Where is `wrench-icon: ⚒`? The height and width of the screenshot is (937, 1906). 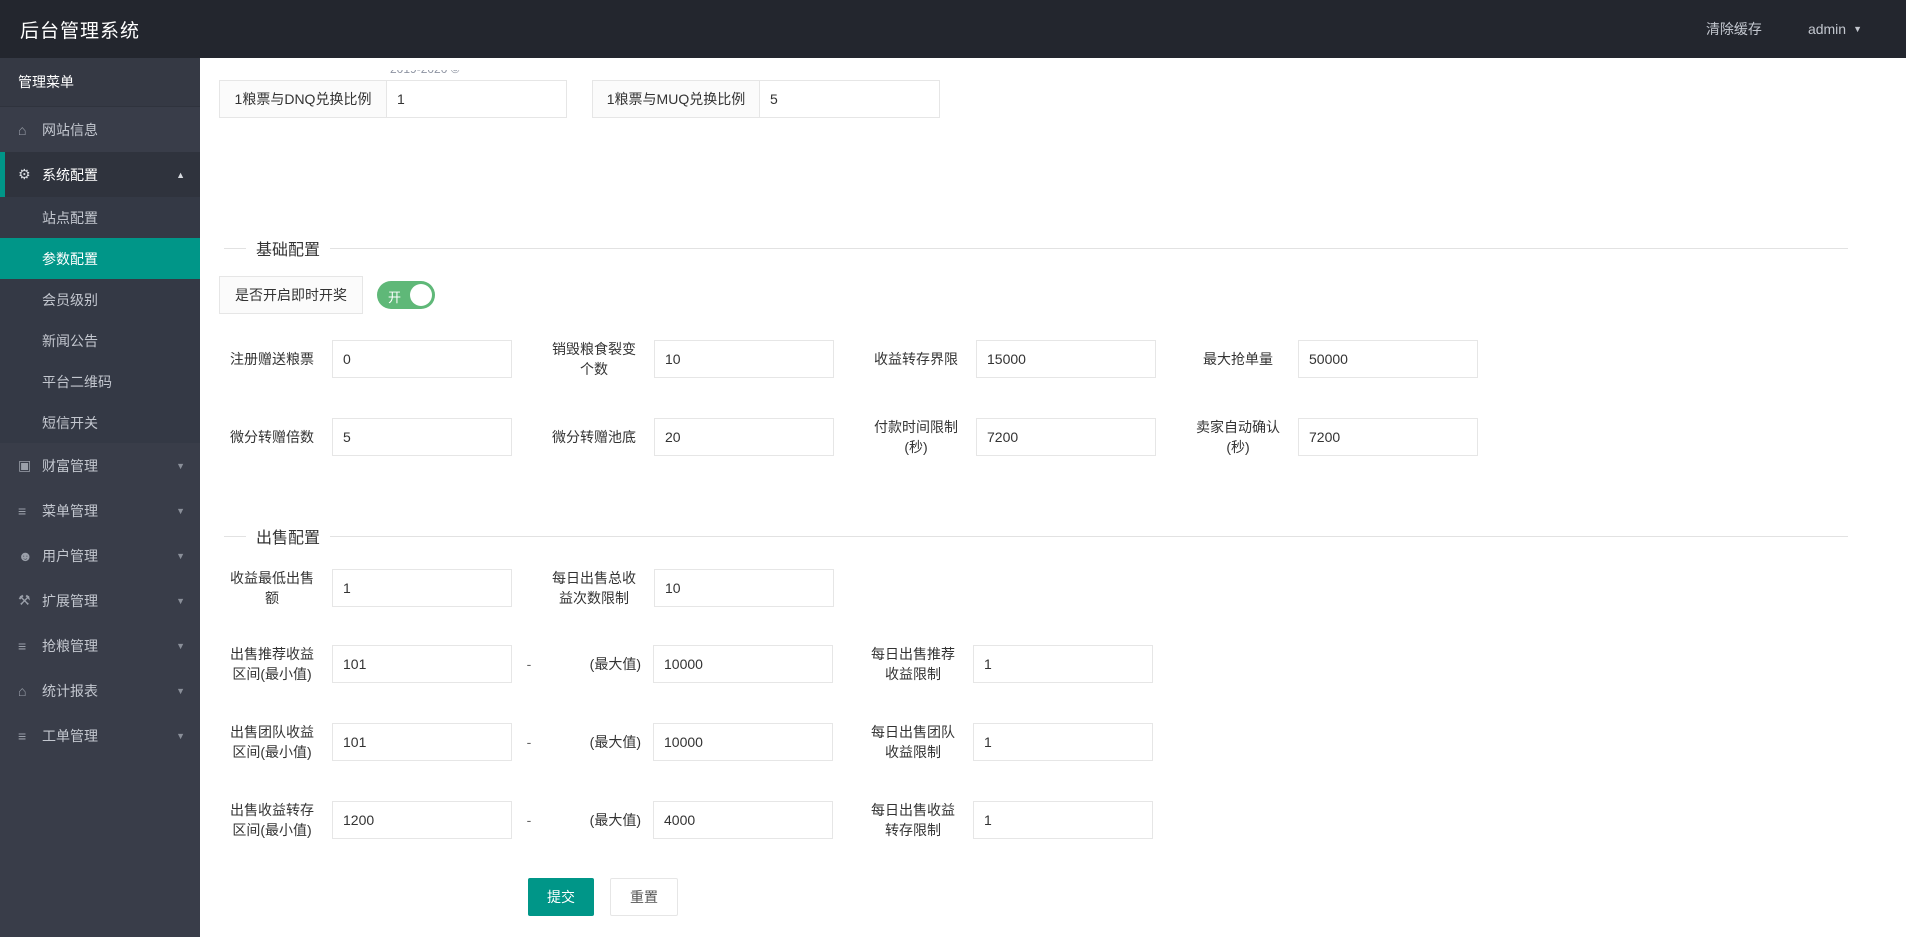
wrench-icon: ⚒ is located at coordinates (24, 600).